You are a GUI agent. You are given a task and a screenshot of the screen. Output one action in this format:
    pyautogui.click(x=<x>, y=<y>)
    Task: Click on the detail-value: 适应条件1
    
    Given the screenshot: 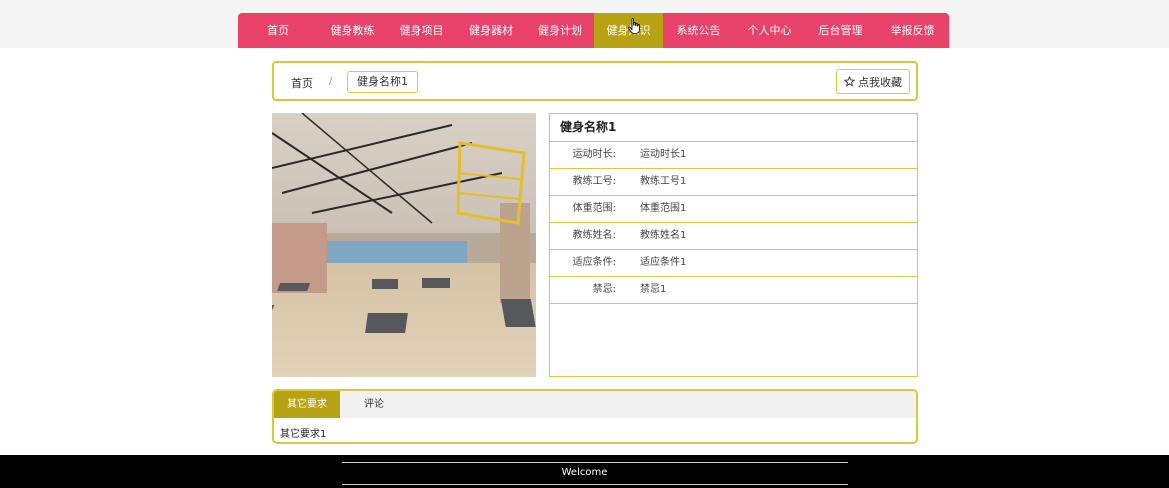 What is the action you would take?
    pyautogui.click(x=663, y=262)
    